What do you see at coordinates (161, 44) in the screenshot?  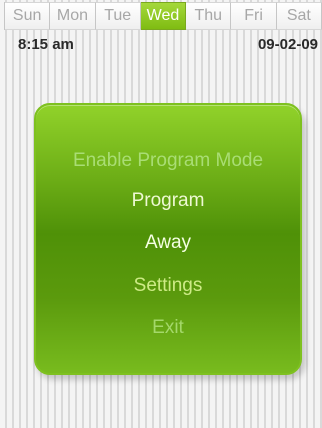 I see `status-bar: 8:15 am 09-02-09` at bounding box center [161, 44].